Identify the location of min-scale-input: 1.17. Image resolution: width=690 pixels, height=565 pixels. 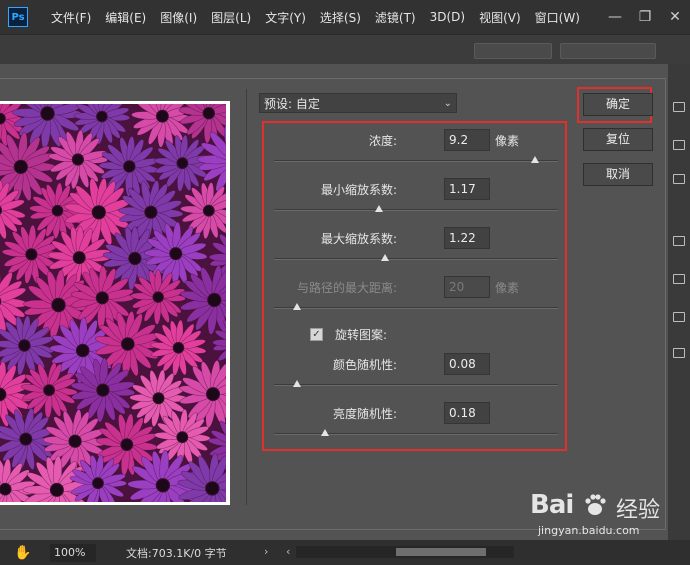
(467, 189).